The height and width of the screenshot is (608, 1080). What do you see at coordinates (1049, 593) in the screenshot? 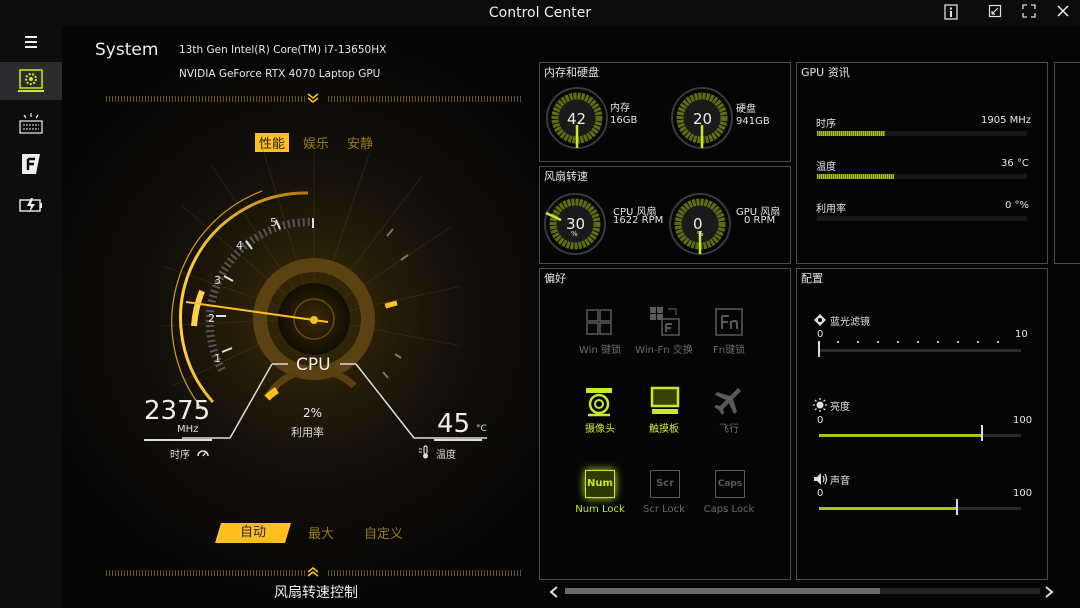
I see `scroll-right-icon` at bounding box center [1049, 593].